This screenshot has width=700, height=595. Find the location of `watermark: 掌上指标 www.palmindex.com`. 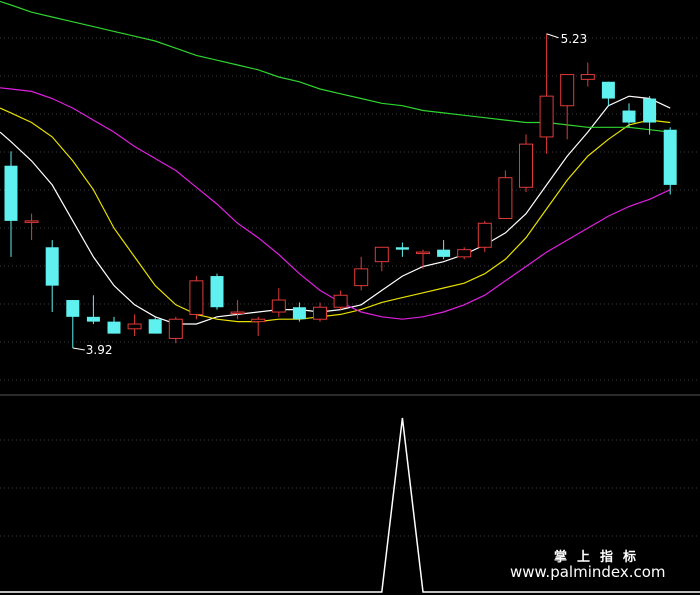

watermark: 掌上指标 www.palmindex.com is located at coordinates (588, 565).